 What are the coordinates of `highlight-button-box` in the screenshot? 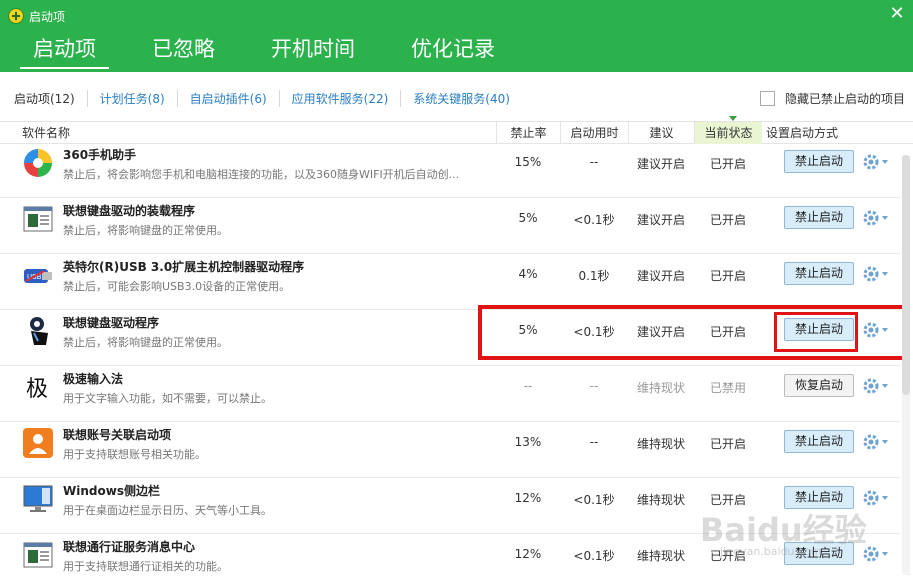 It's located at (816, 332).